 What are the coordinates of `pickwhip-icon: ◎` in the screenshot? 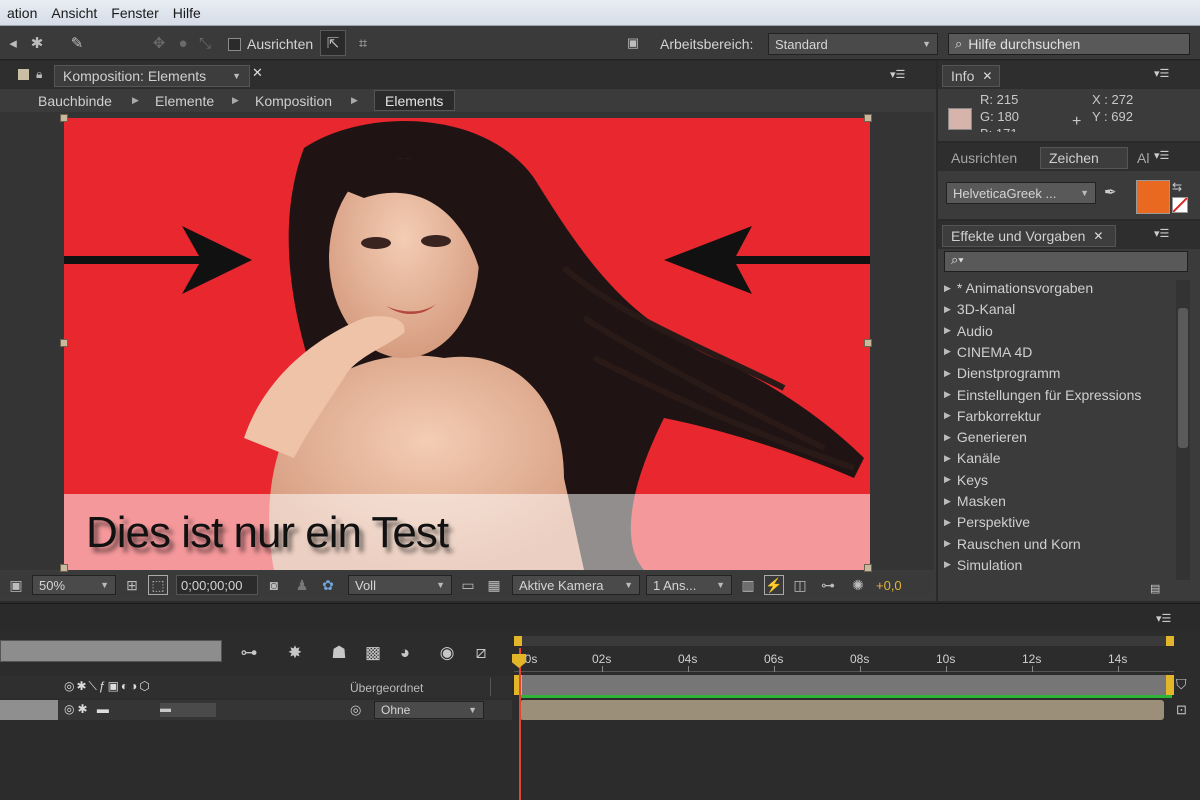 It's located at (355, 710).